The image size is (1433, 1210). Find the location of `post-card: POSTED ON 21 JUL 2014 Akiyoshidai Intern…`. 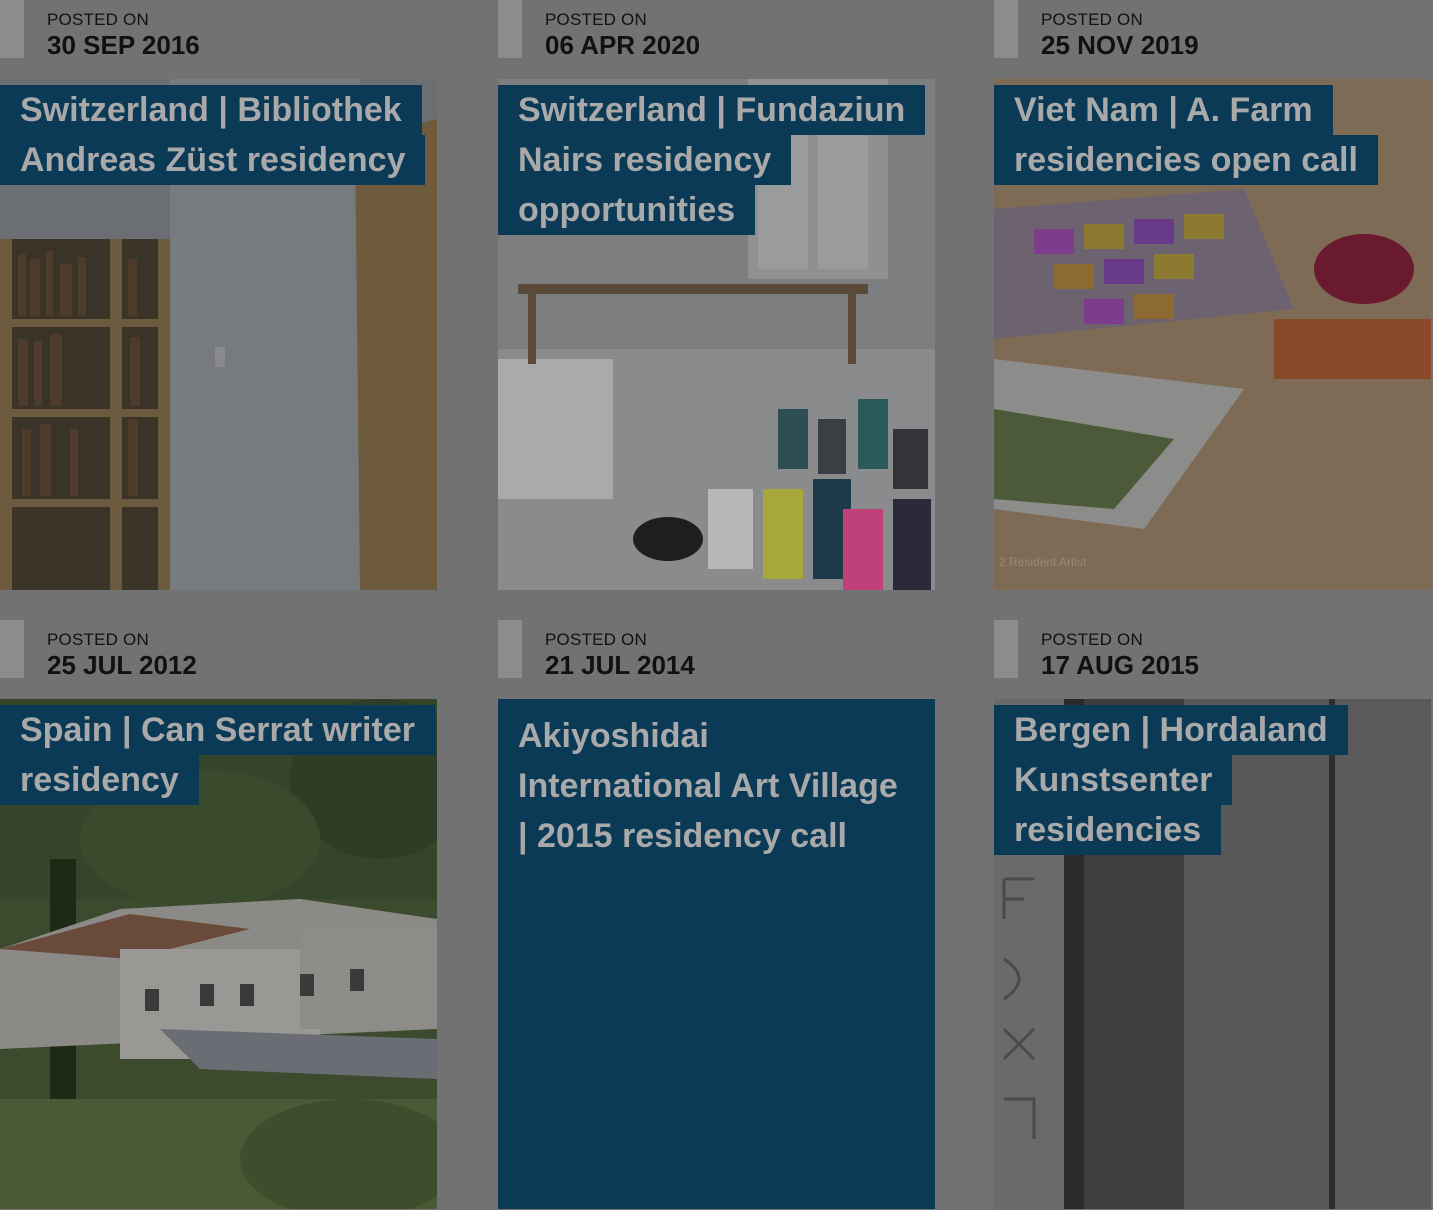

post-card: POSTED ON 21 JUL 2014 Akiyoshidai Intern… is located at coordinates (716, 914).